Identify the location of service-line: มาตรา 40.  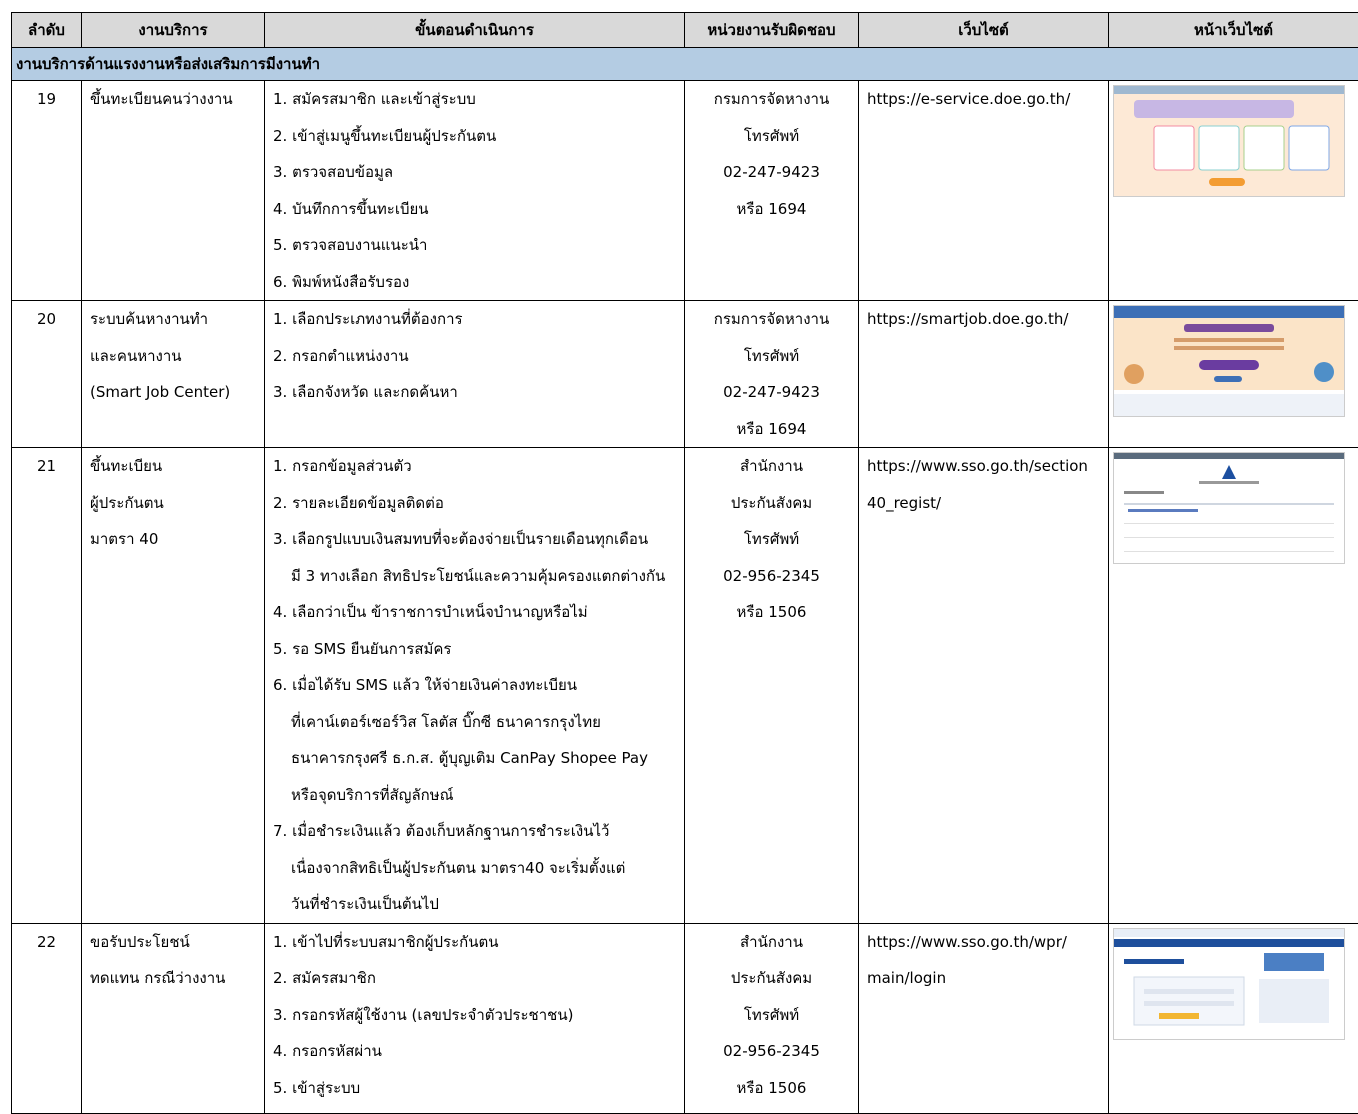
(173, 539).